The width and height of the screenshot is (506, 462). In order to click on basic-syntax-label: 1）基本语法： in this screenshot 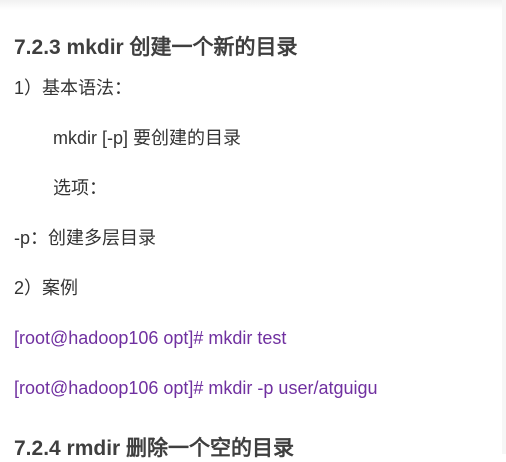, I will do `click(73, 88)`.